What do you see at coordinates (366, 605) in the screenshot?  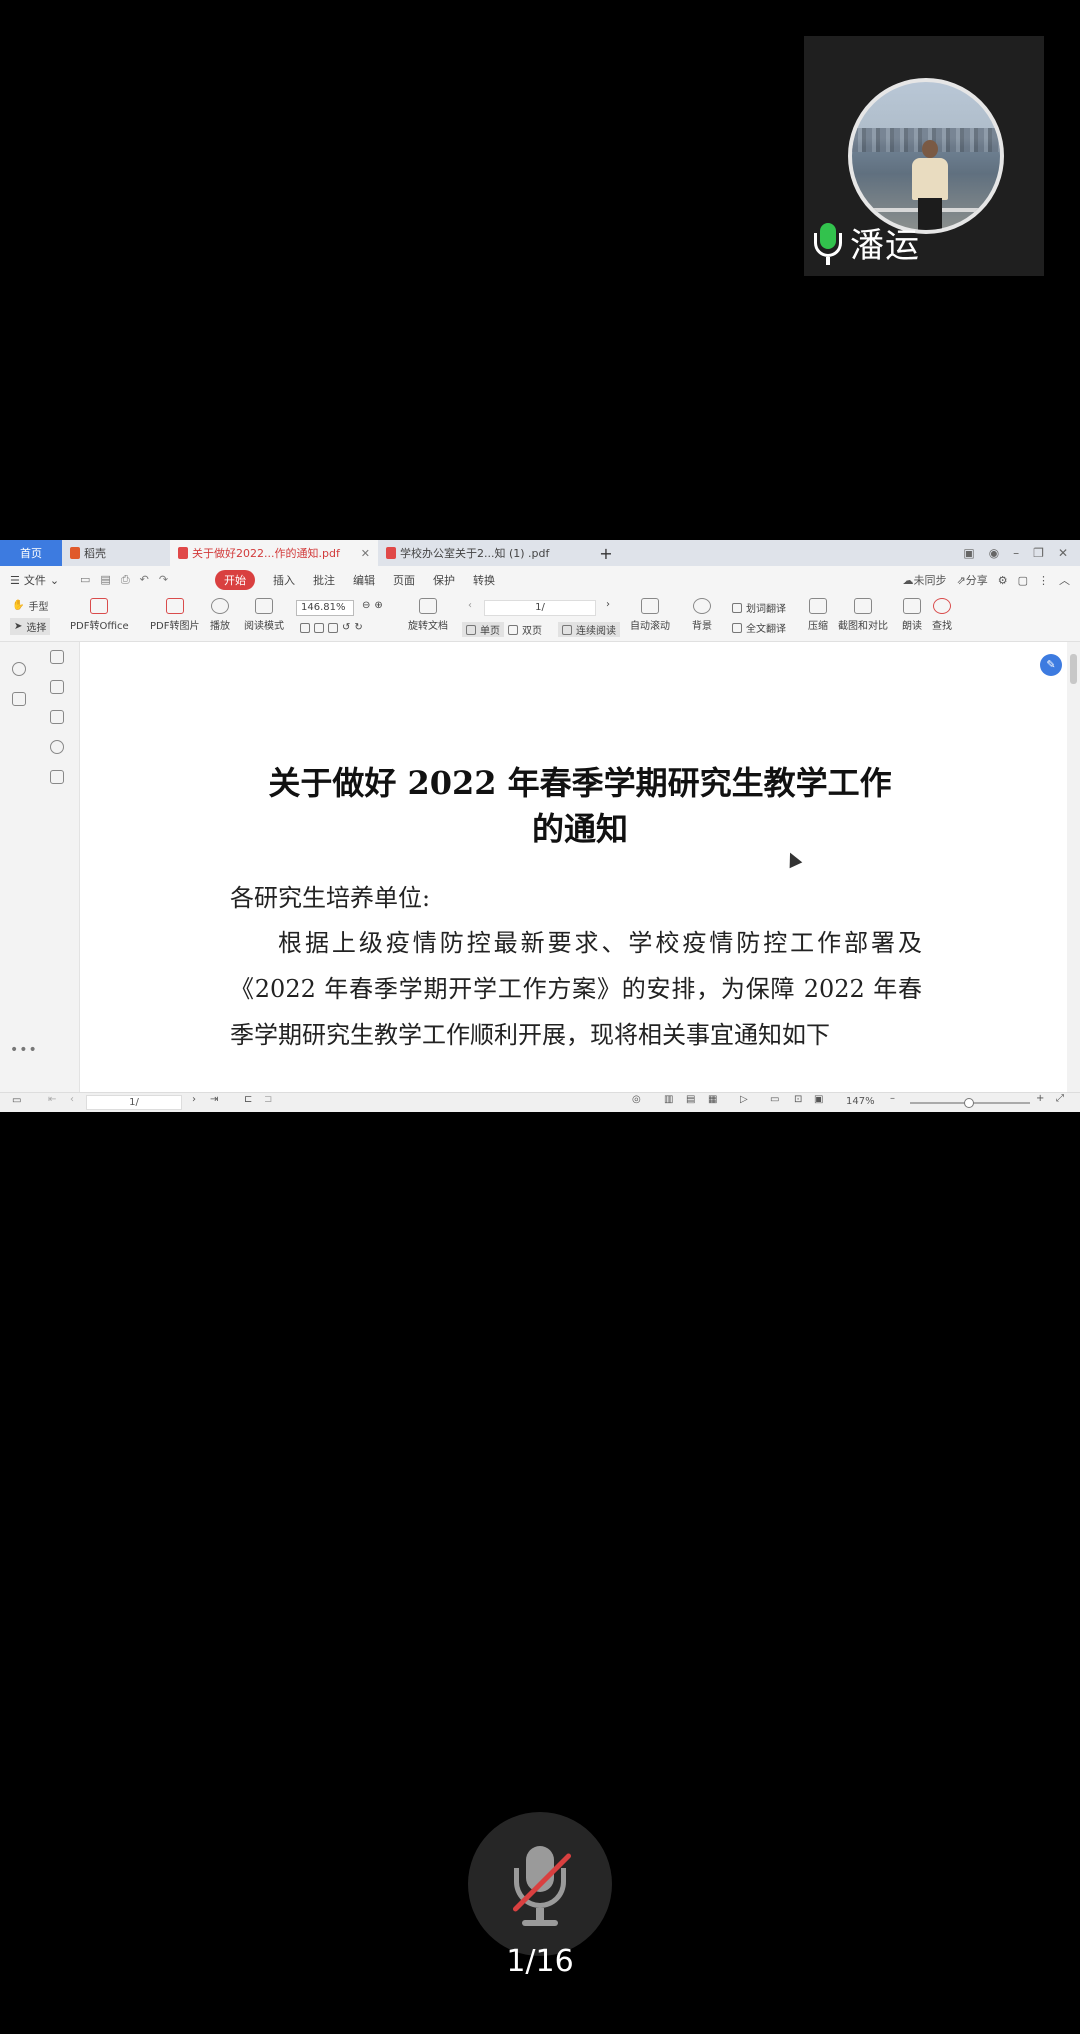 I see `zoom-out-icon: ⊖` at bounding box center [366, 605].